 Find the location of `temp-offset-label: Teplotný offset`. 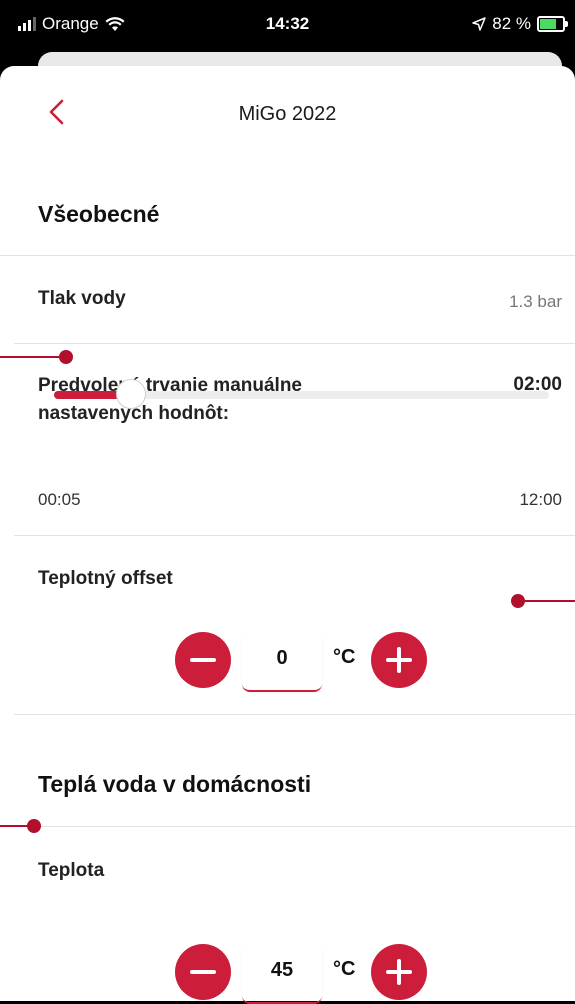

temp-offset-label: Teplotný offset is located at coordinates (105, 578).